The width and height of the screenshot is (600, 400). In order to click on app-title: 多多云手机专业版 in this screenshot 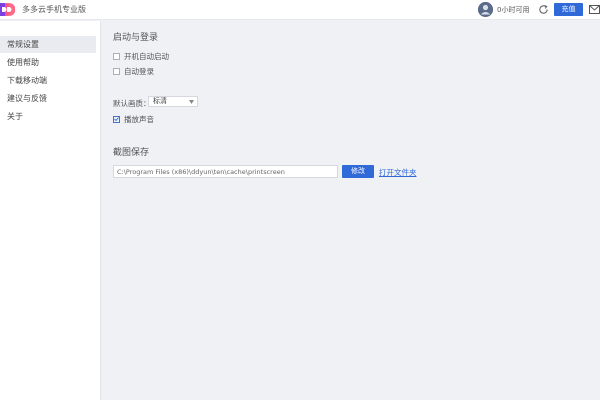, I will do `click(54, 9)`.